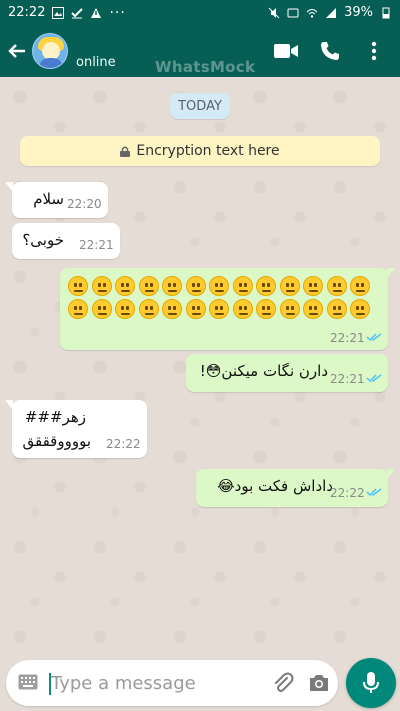  What do you see at coordinates (96, 43) in the screenshot?
I see `contact-name` at bounding box center [96, 43].